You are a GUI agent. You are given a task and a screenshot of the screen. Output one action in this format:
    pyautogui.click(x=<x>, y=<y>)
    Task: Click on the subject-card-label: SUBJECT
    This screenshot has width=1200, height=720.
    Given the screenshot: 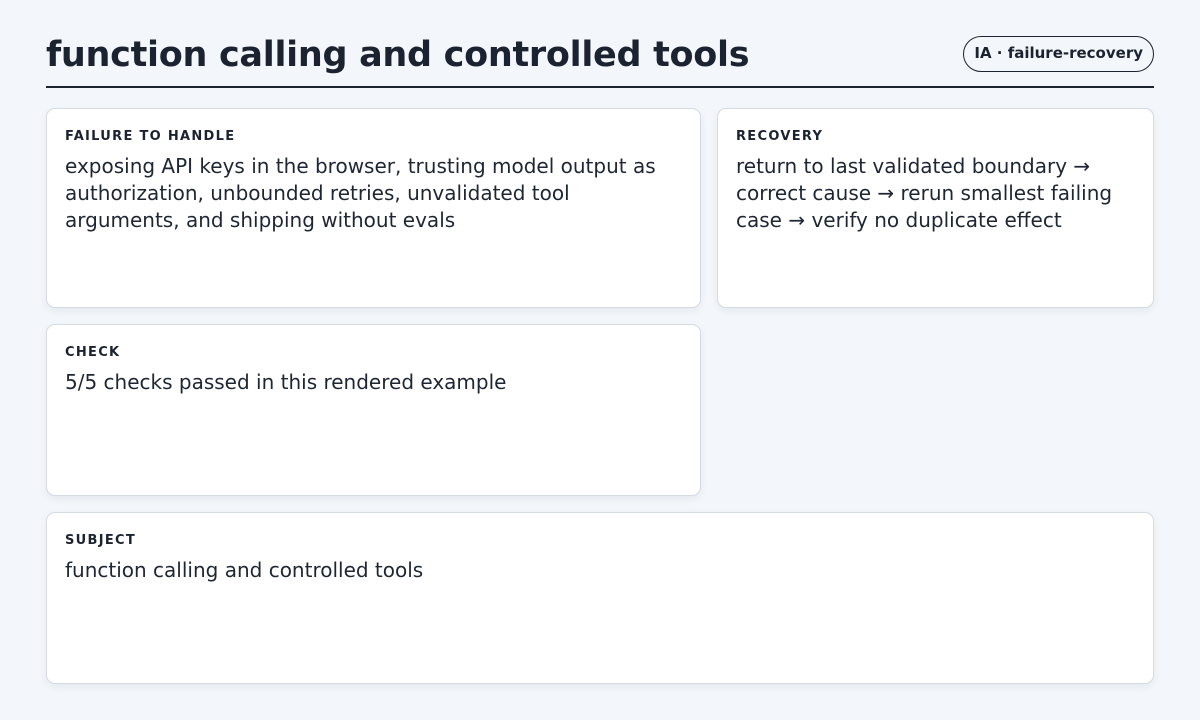 What is the action you would take?
    pyautogui.click(x=101, y=540)
    